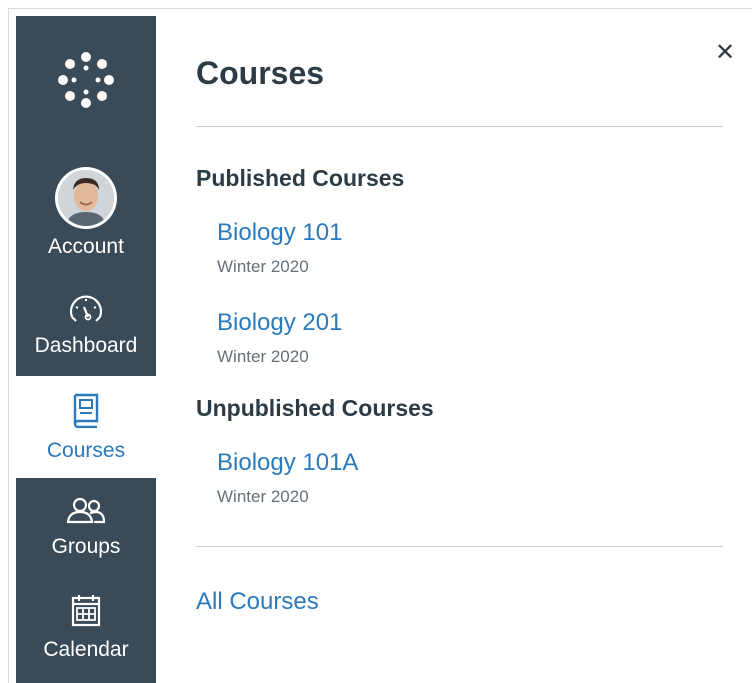  Describe the element at coordinates (279, 233) in the screenshot. I see `course-link: Biology 101` at that location.